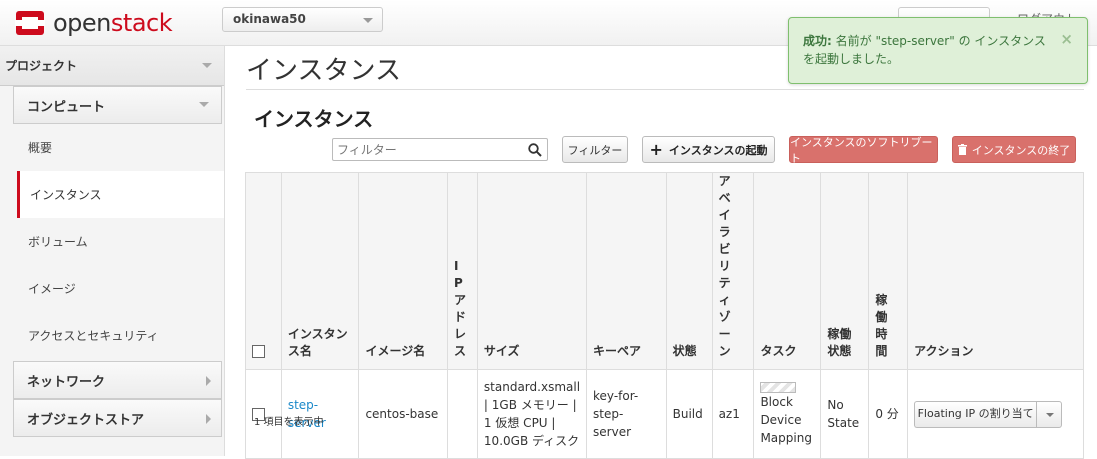  I want to click on sidebar-item-access-security: アクセスとセキュリティ, so click(112, 335).